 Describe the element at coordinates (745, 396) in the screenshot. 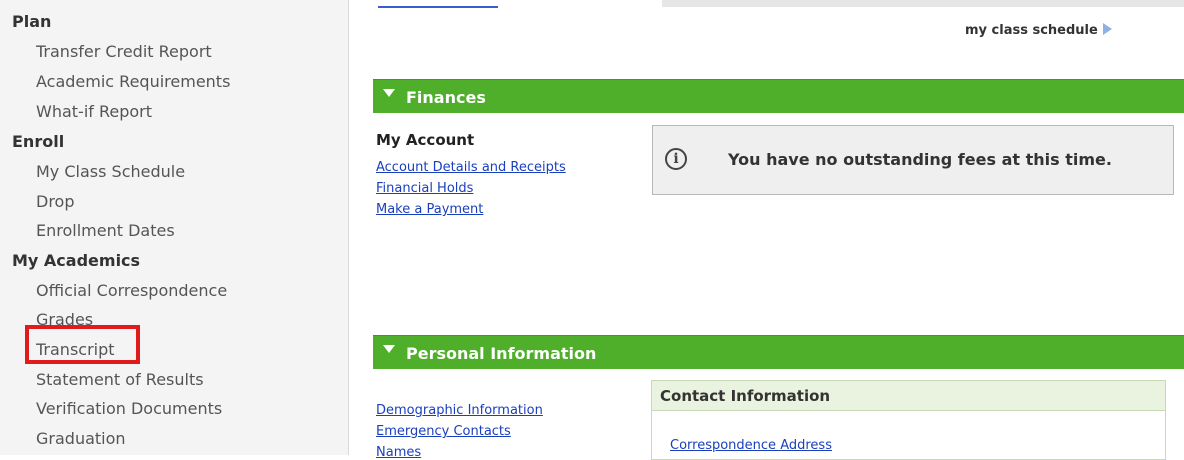

I see `contact-information-title: Contact Information` at that location.